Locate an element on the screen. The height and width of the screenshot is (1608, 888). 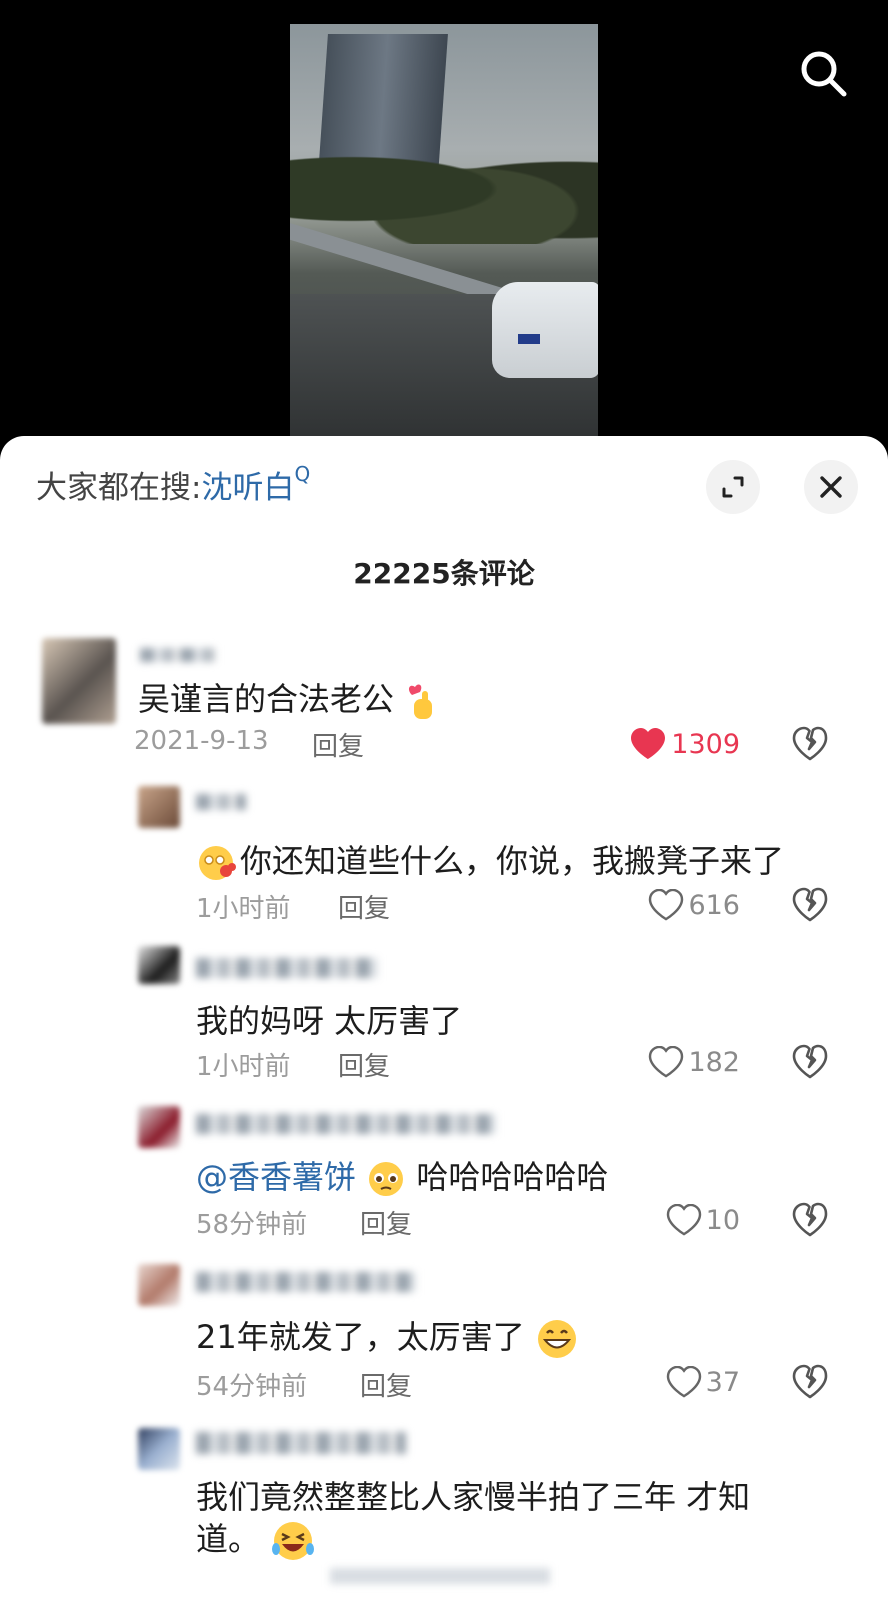
hot-search-bar: 大家都在搜:沈听白Q is located at coordinates (173, 484).